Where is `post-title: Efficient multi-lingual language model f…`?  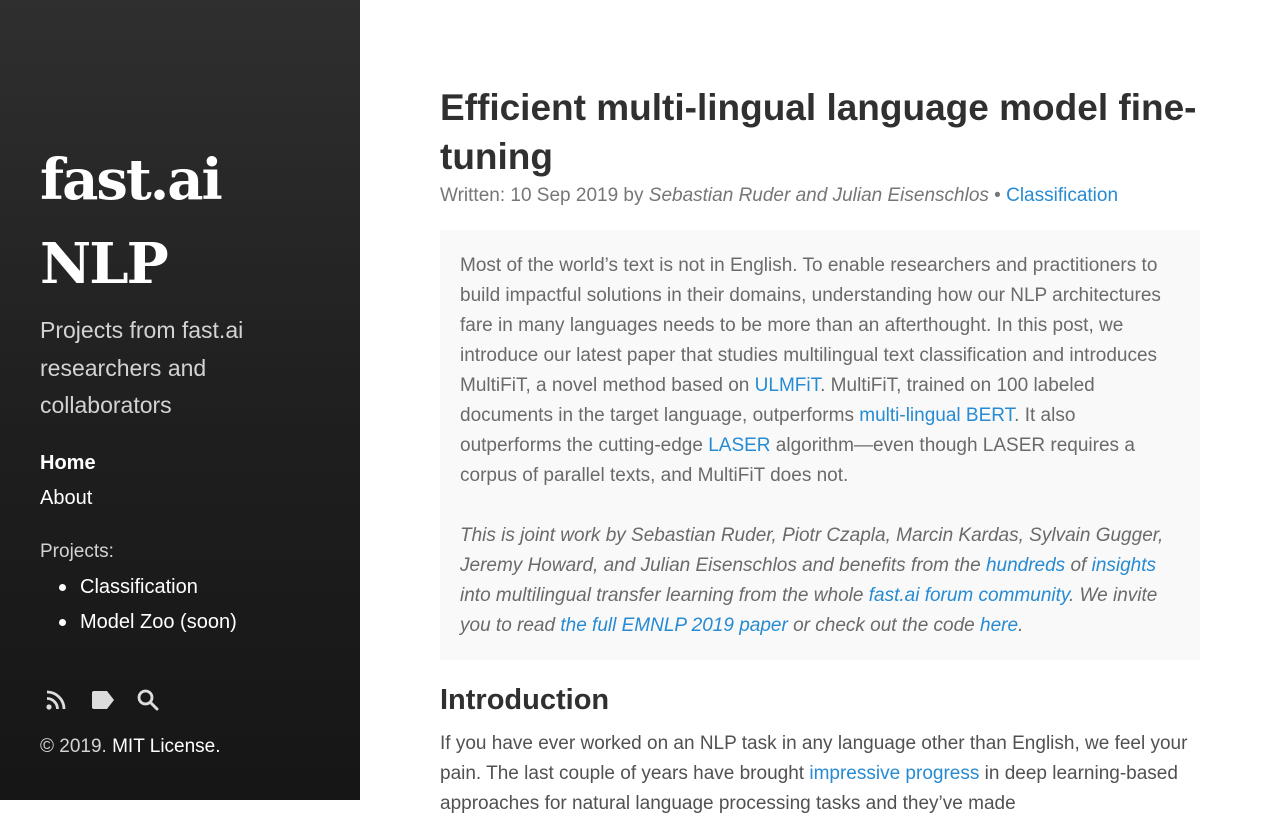 post-title: Efficient multi-lingual language model f… is located at coordinates (818, 132).